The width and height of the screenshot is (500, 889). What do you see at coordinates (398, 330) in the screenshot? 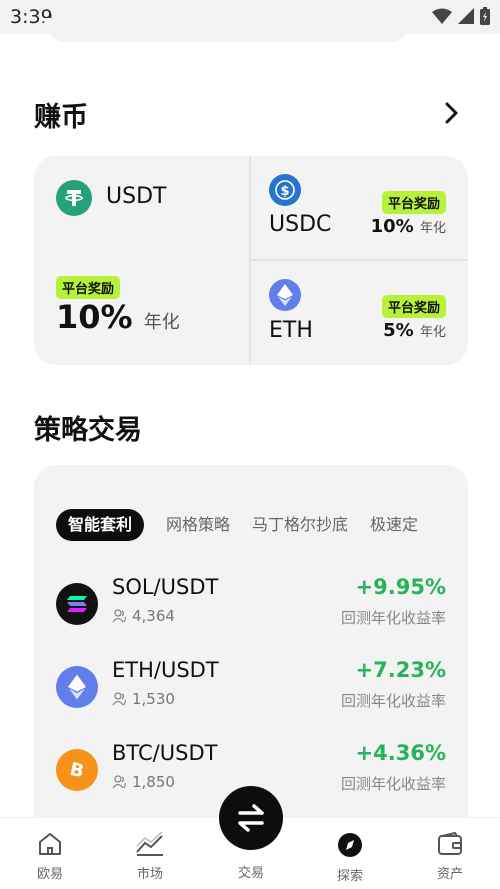
I see `rate-value: 5%` at bounding box center [398, 330].